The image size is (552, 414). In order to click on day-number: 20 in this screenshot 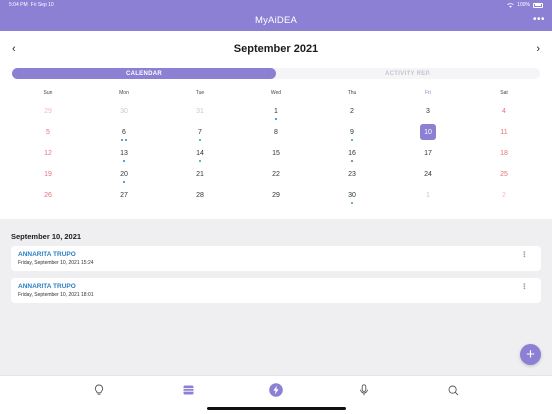, I will do `click(124, 174)`.